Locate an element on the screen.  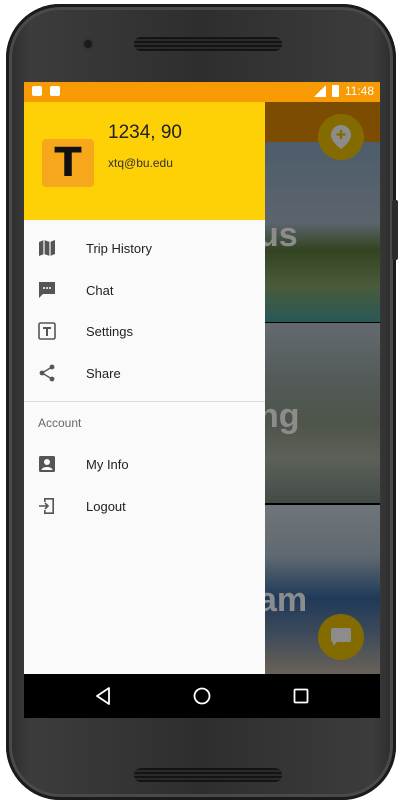
back-triangle-icon is located at coordinates (103, 696).